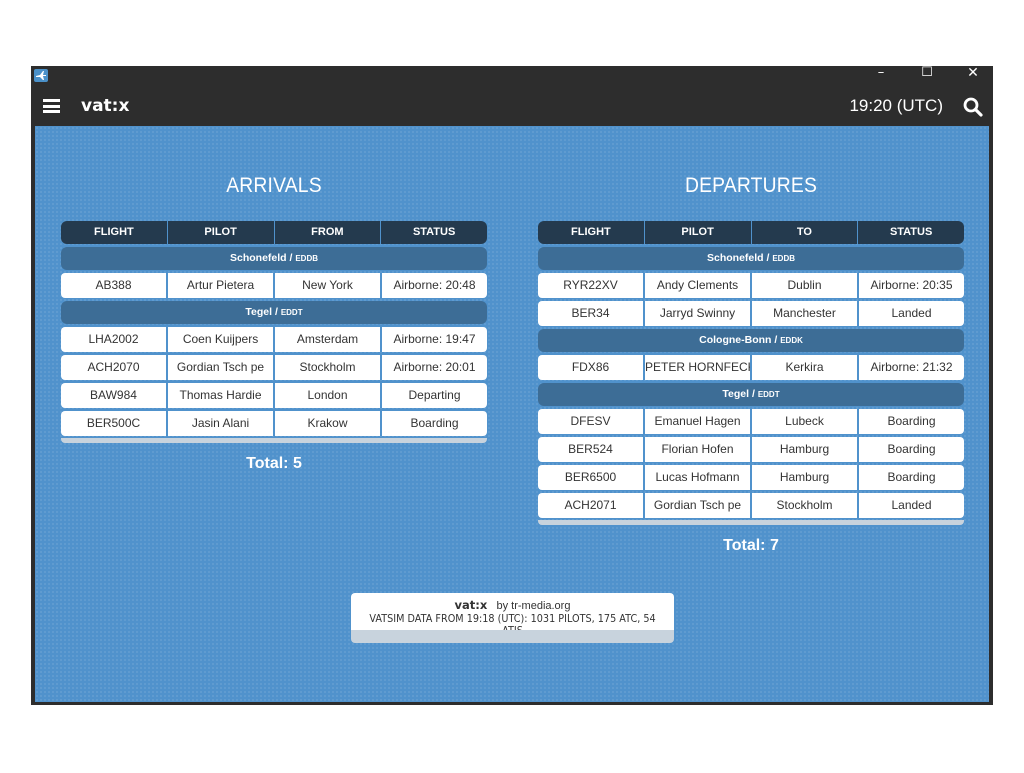  Describe the element at coordinates (740, 340) in the screenshot. I see `airport-name: Cologne-Bonn /` at that location.